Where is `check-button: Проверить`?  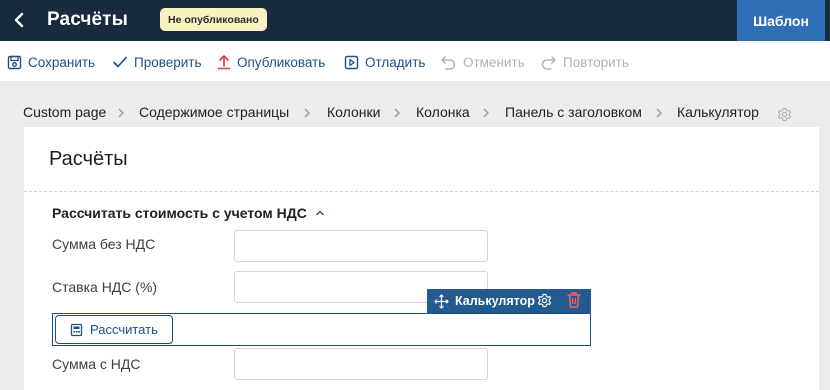
check-button: Проверить is located at coordinates (157, 62).